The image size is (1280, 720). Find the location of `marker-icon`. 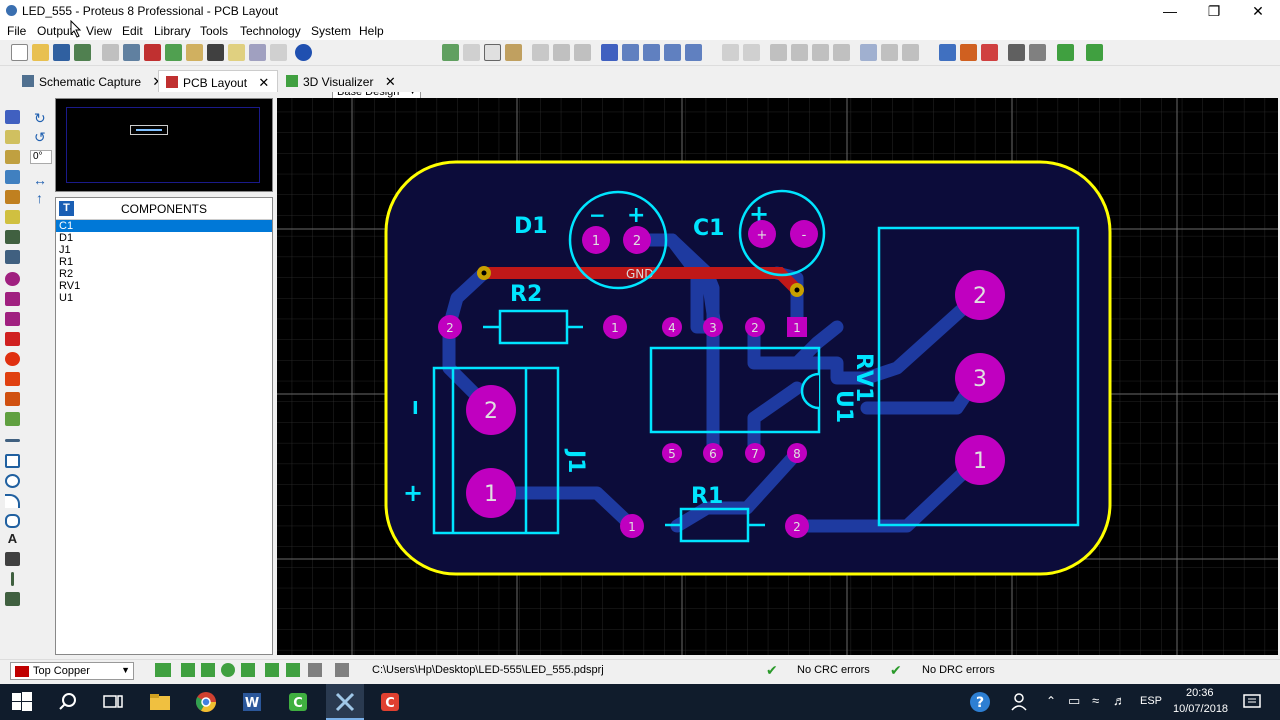

marker-icon is located at coordinates (12, 579).